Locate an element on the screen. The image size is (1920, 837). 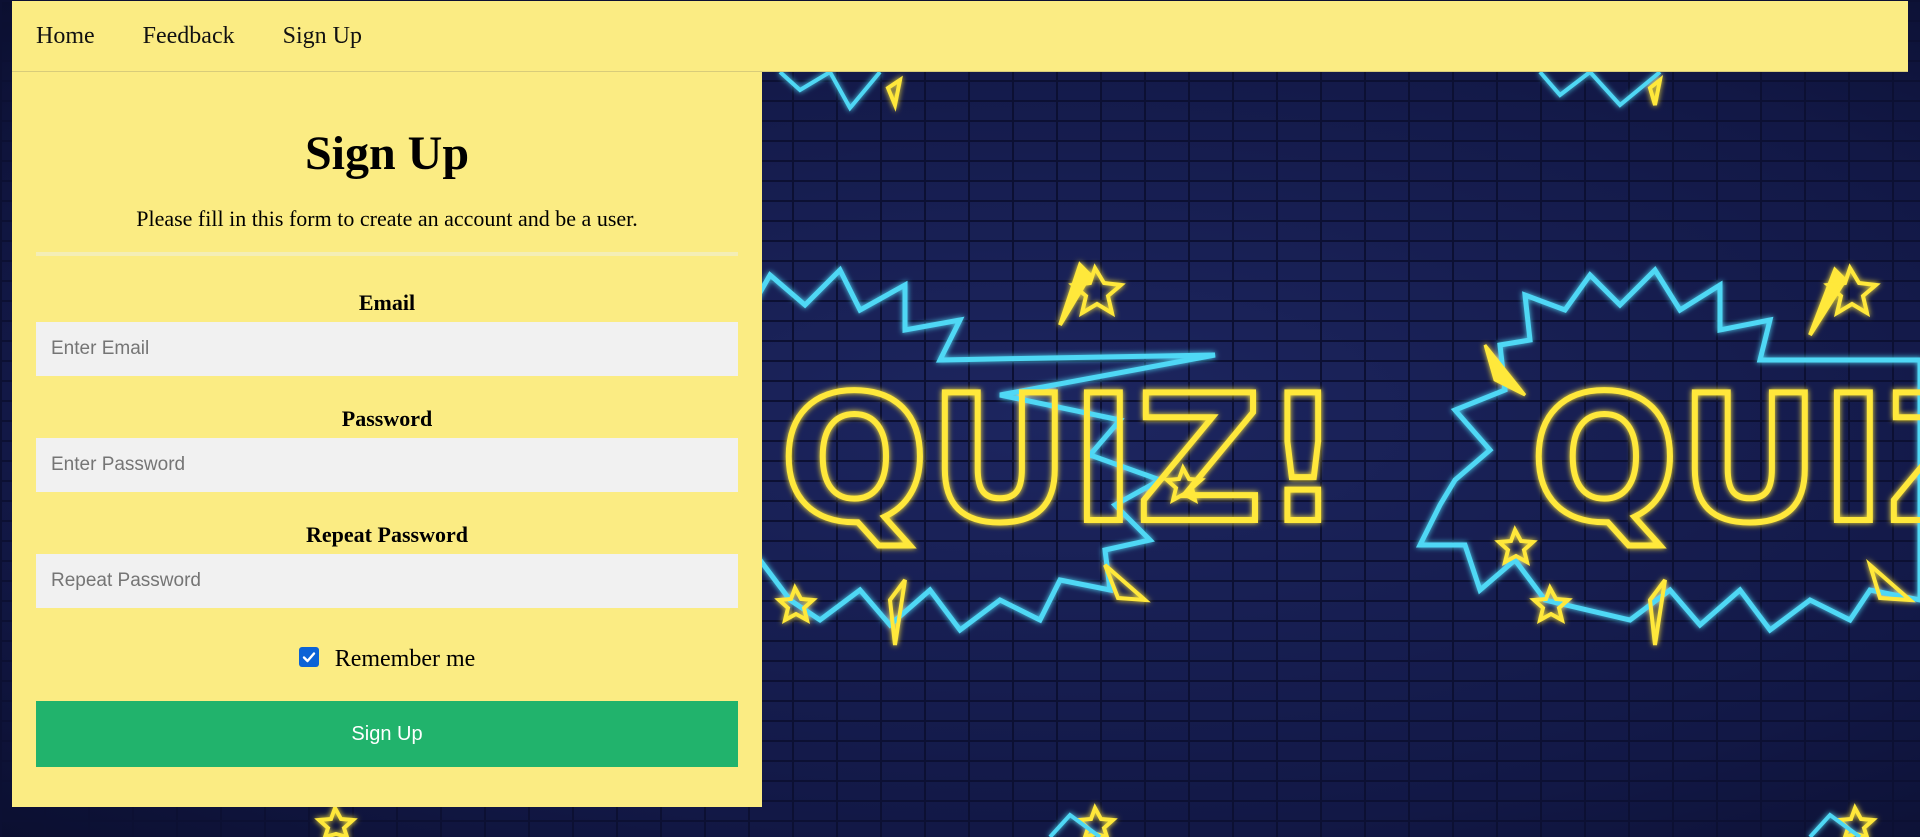
repeat-password-label: Repeat Password is located at coordinates (387, 534).